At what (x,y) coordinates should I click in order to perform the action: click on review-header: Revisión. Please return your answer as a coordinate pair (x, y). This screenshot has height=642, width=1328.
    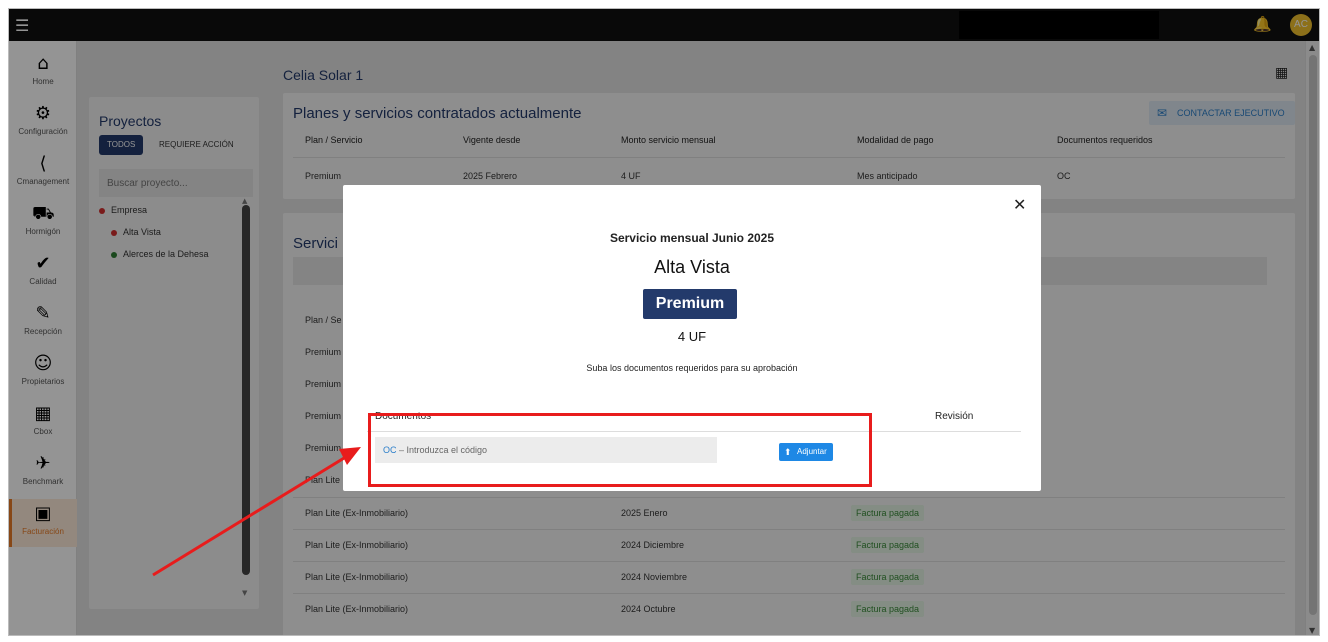
    Looking at the image, I should click on (954, 416).